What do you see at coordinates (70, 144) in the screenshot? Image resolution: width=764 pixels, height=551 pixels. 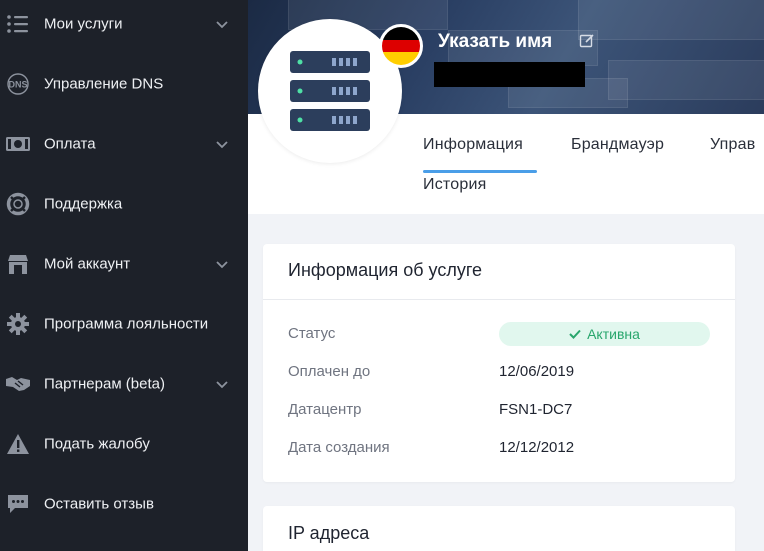 I see `sidebar-item-label: Оплата` at bounding box center [70, 144].